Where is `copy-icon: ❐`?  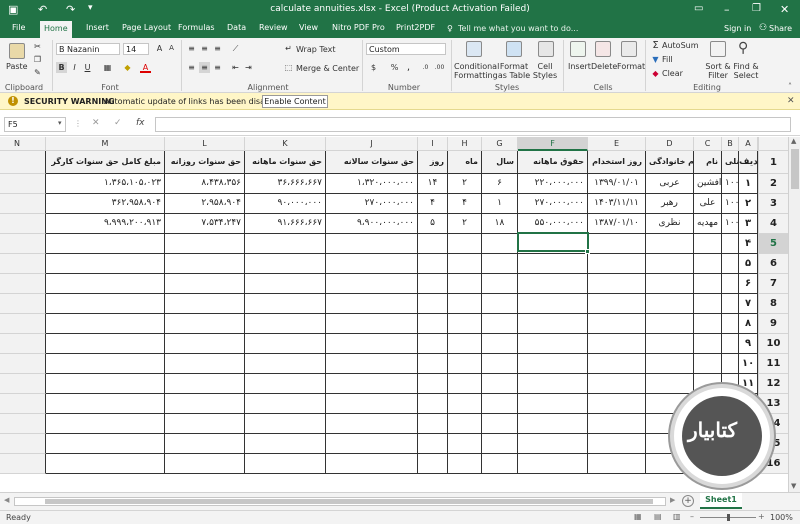
copy-icon: ❐ is located at coordinates (37, 59).